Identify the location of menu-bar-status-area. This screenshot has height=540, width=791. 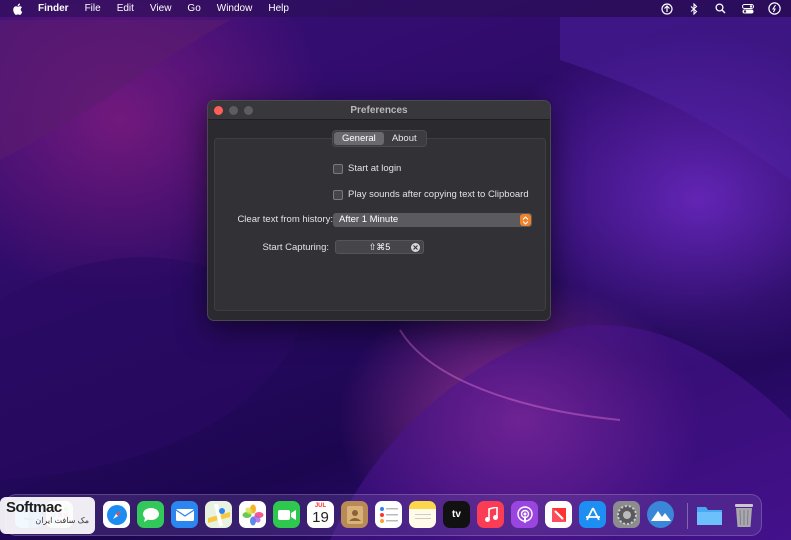
(720, 8).